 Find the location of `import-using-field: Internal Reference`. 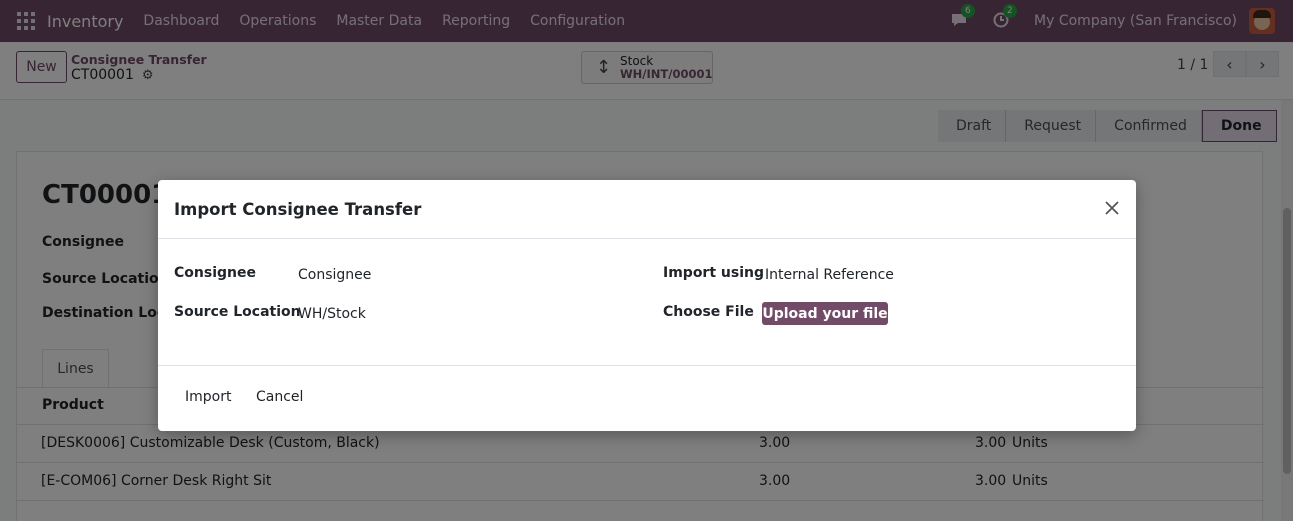

import-using-field: Internal Reference is located at coordinates (829, 275).